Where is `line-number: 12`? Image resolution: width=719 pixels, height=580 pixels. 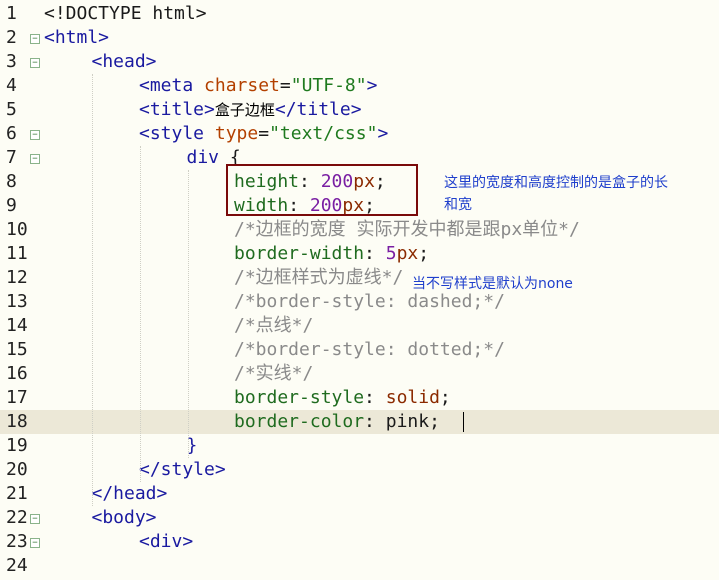
line-number: 12 is located at coordinates (17, 277).